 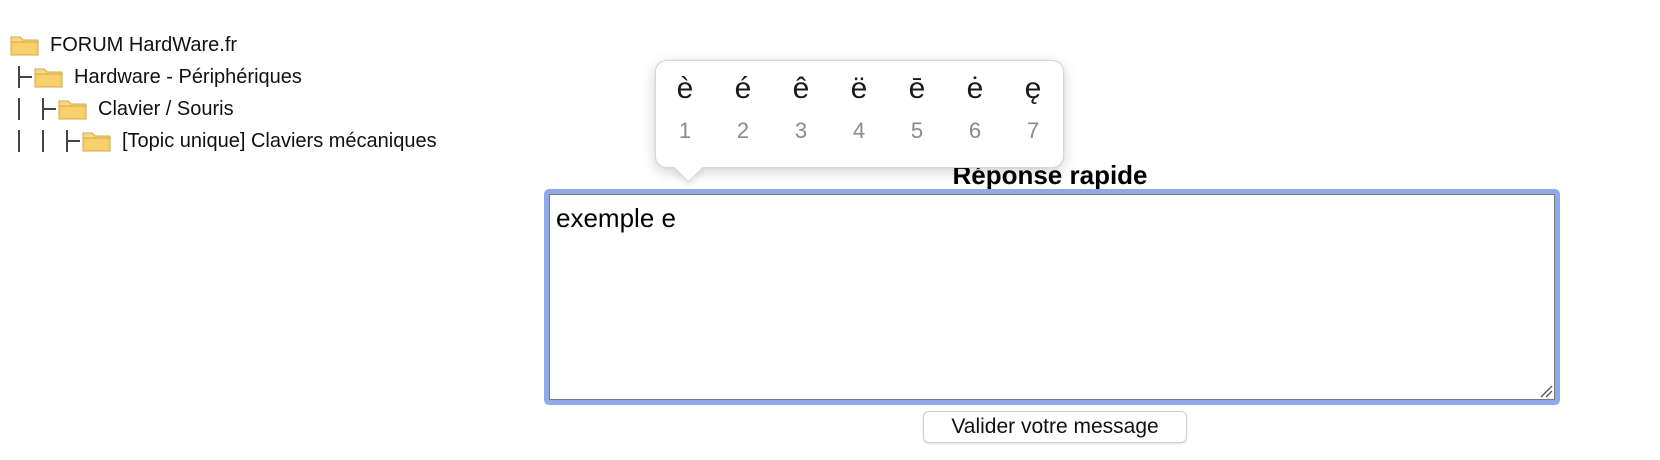 What do you see at coordinates (743, 130) in the screenshot?
I see `accent-key-number: 2` at bounding box center [743, 130].